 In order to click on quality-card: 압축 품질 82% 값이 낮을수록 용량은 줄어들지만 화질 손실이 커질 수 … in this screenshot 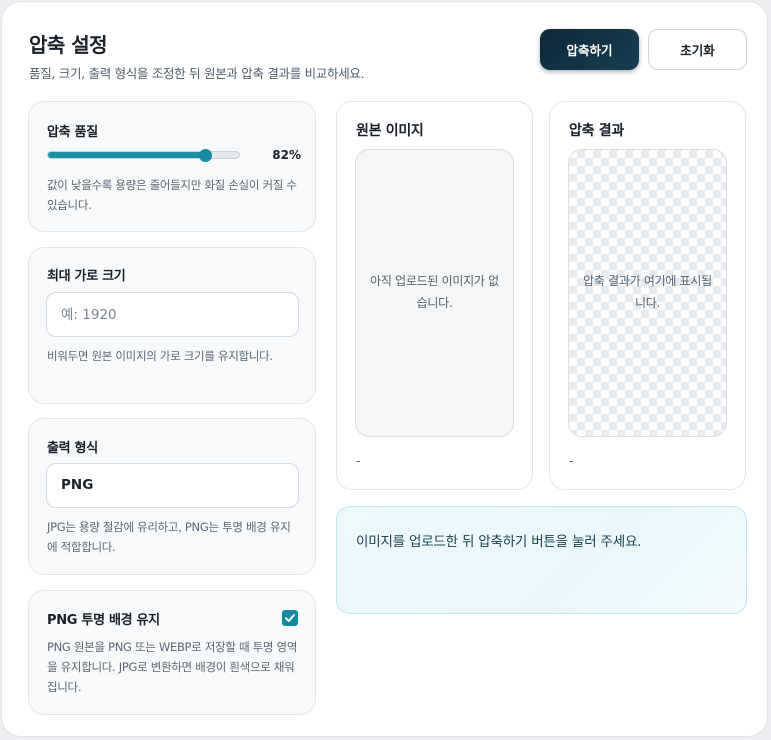, I will do `click(172, 166)`.